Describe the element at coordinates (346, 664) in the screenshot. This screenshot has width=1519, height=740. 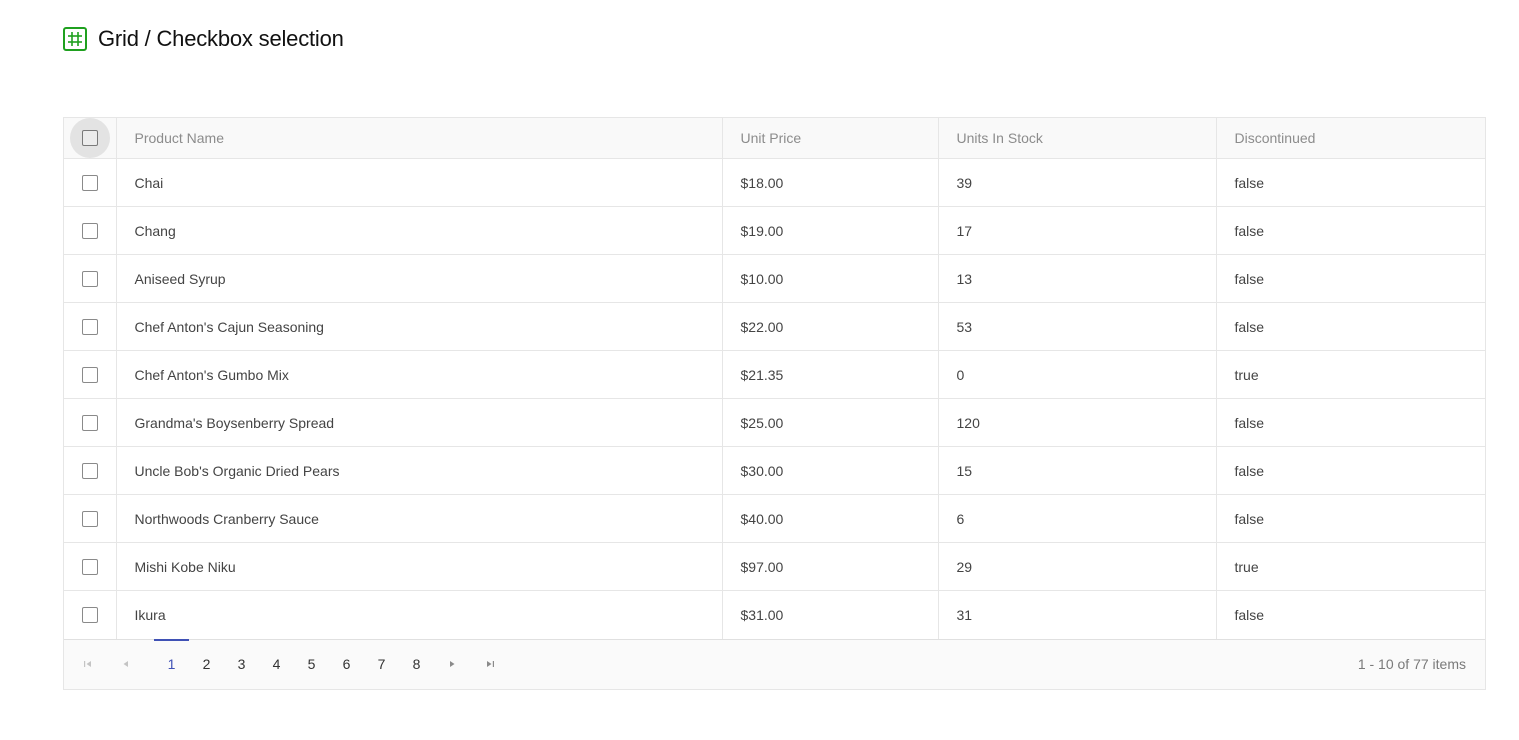
I see `page-number-6: 6` at that location.